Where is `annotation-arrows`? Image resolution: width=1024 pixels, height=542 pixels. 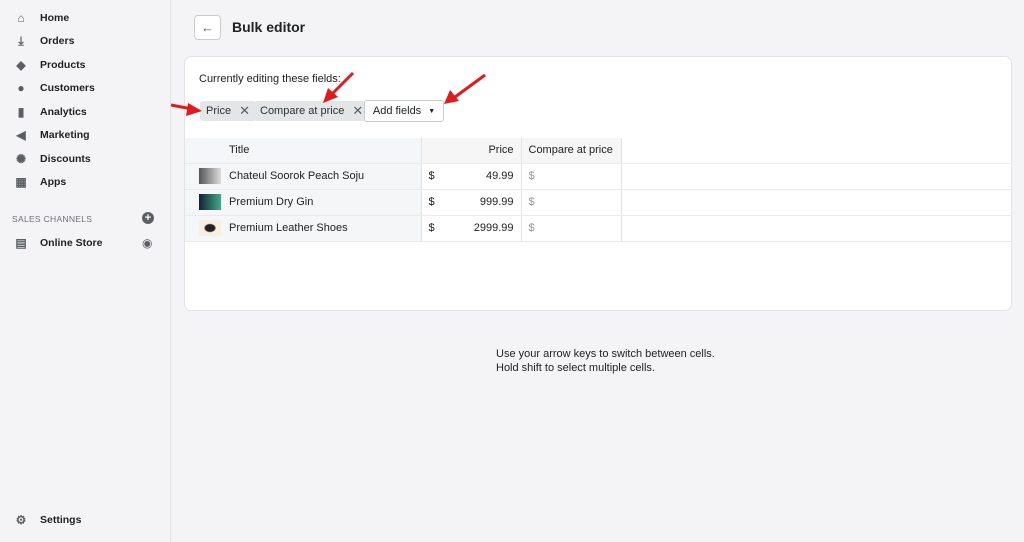
annotation-arrows is located at coordinates (328, 93).